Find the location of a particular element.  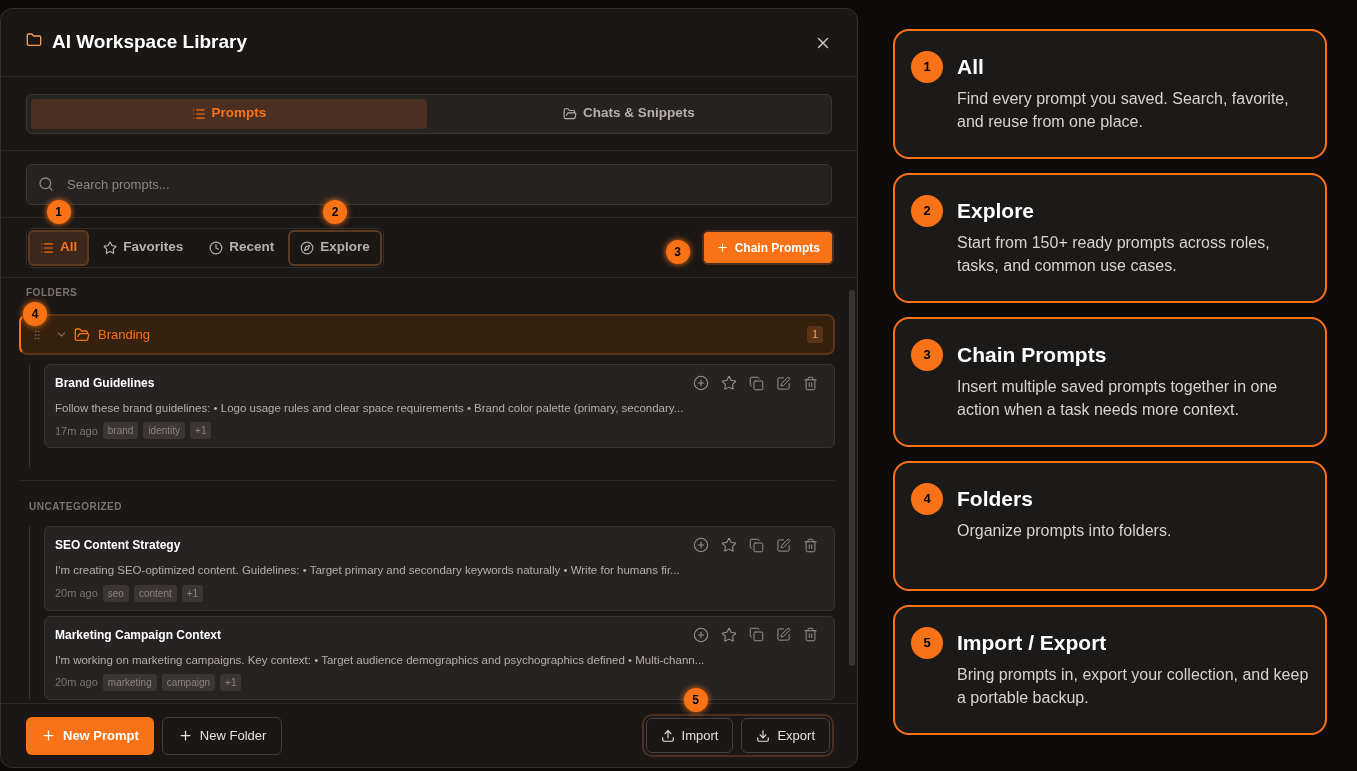

window-title: AI Workspace Library is located at coordinates (149, 42).